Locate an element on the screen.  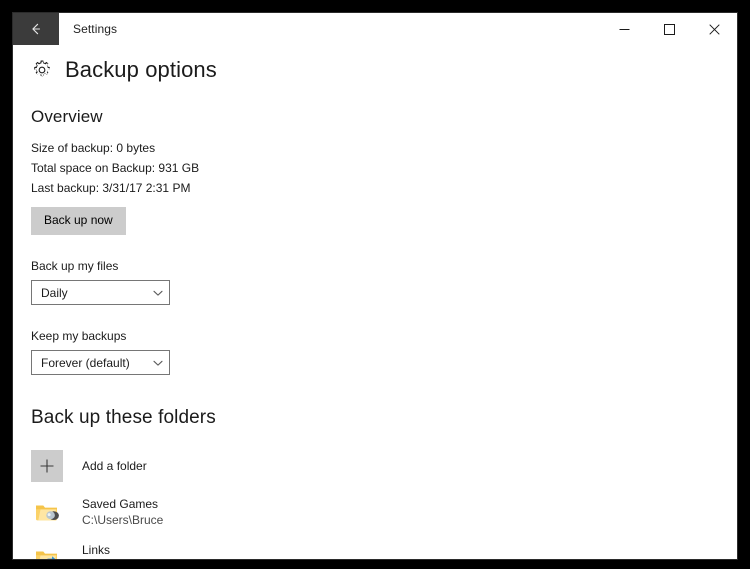
folder-saved-games-icon is located at coordinates (47, 512).